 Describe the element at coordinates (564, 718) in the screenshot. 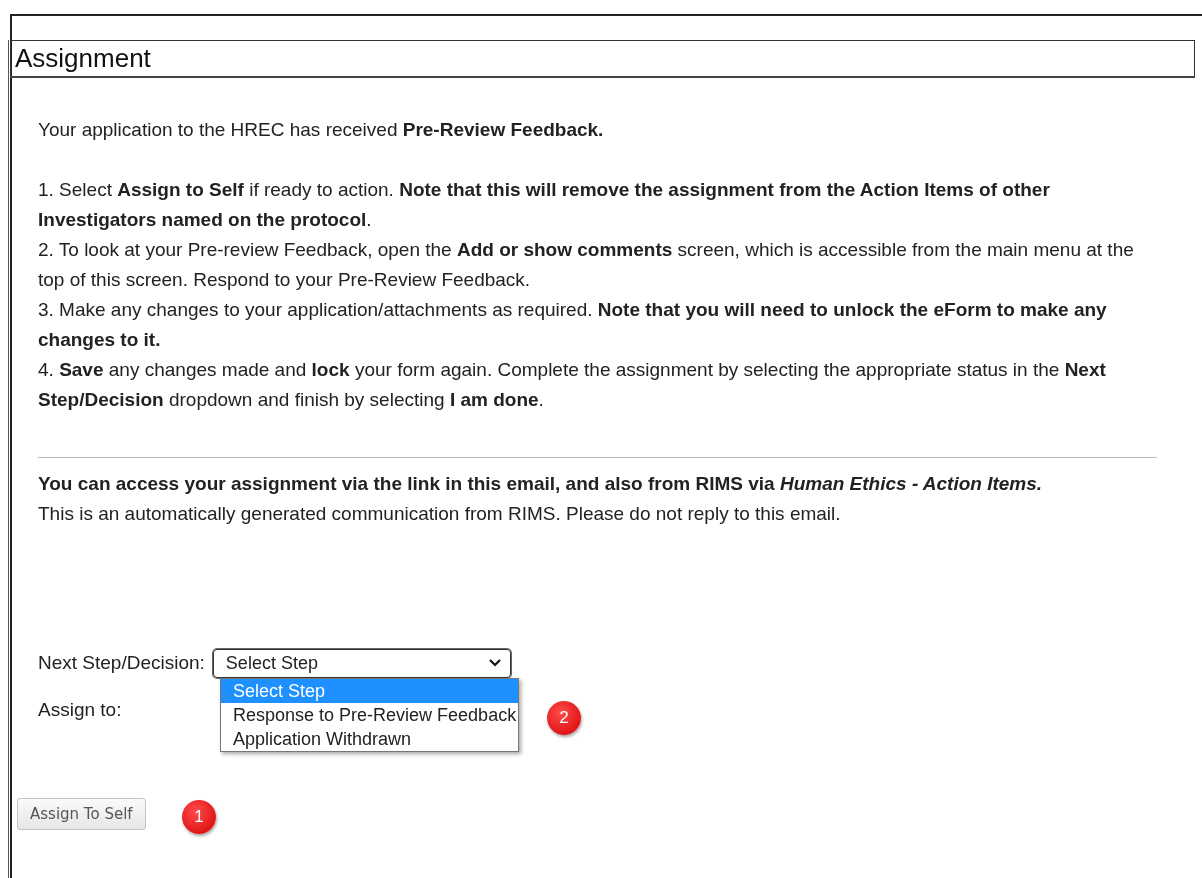

I see `number-badge: 2` at that location.